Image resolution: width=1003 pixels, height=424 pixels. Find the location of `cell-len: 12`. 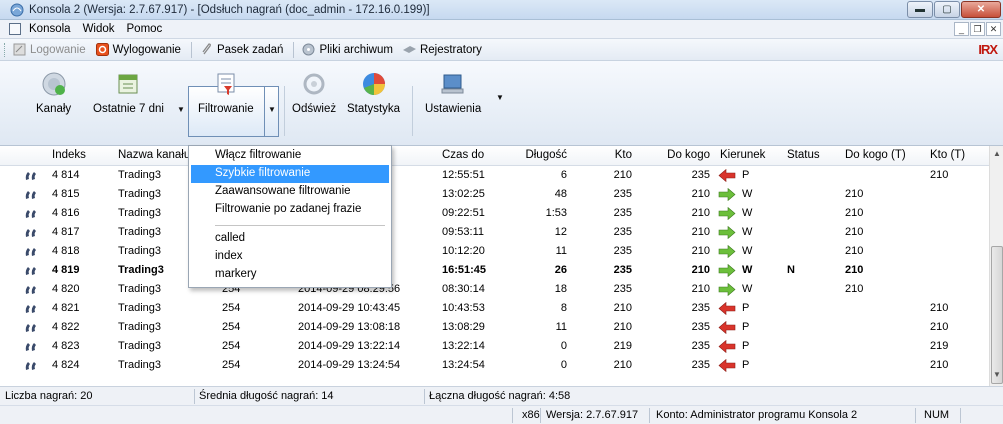

cell-len: 12 is located at coordinates (560, 232).